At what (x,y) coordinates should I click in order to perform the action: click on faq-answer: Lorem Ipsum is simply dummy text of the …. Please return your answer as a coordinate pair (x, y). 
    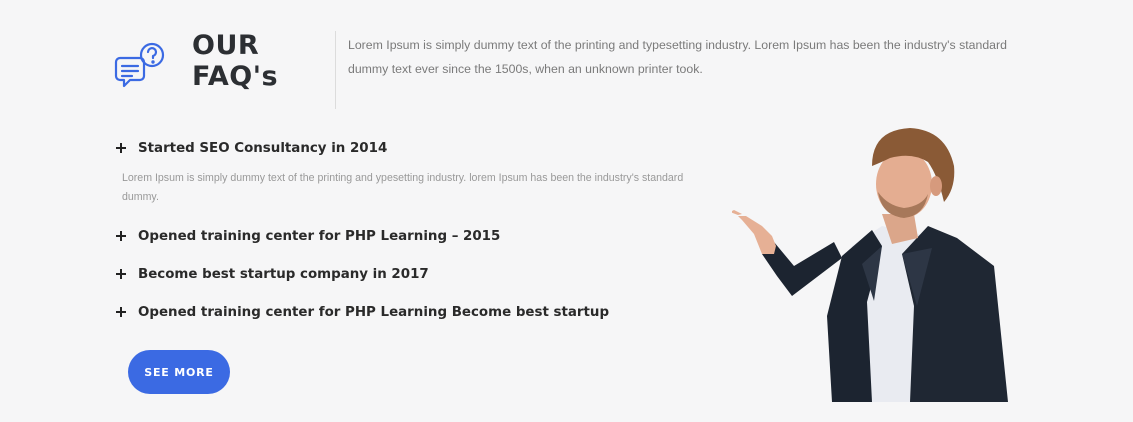
    Looking at the image, I should click on (403, 187).